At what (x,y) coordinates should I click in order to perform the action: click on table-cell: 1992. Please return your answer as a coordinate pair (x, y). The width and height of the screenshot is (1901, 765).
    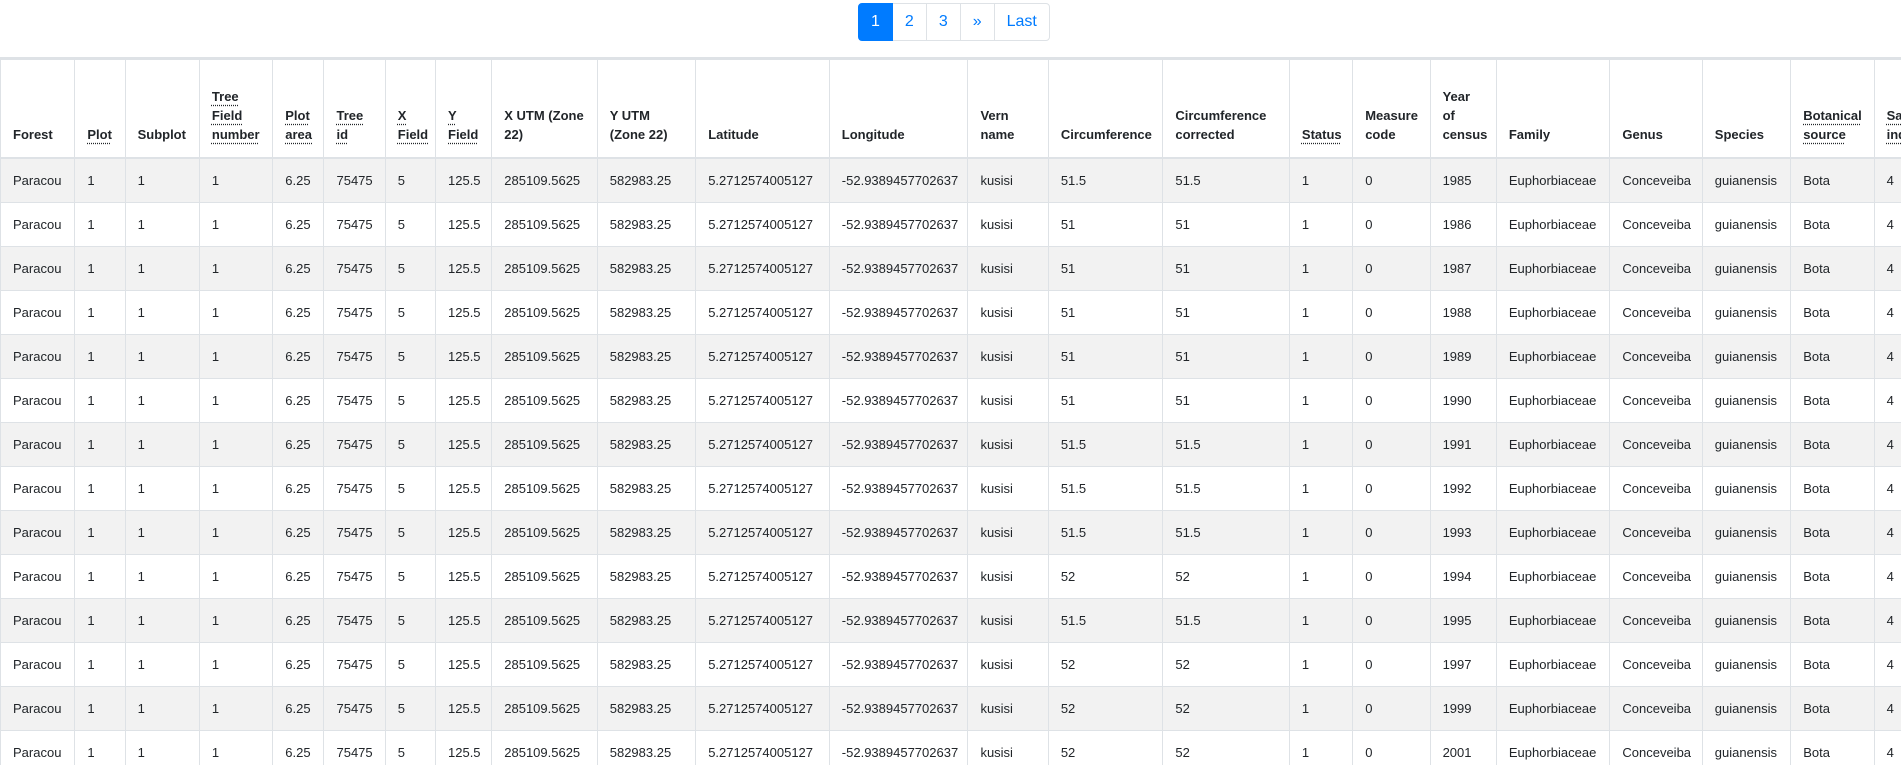
    Looking at the image, I should click on (1463, 489).